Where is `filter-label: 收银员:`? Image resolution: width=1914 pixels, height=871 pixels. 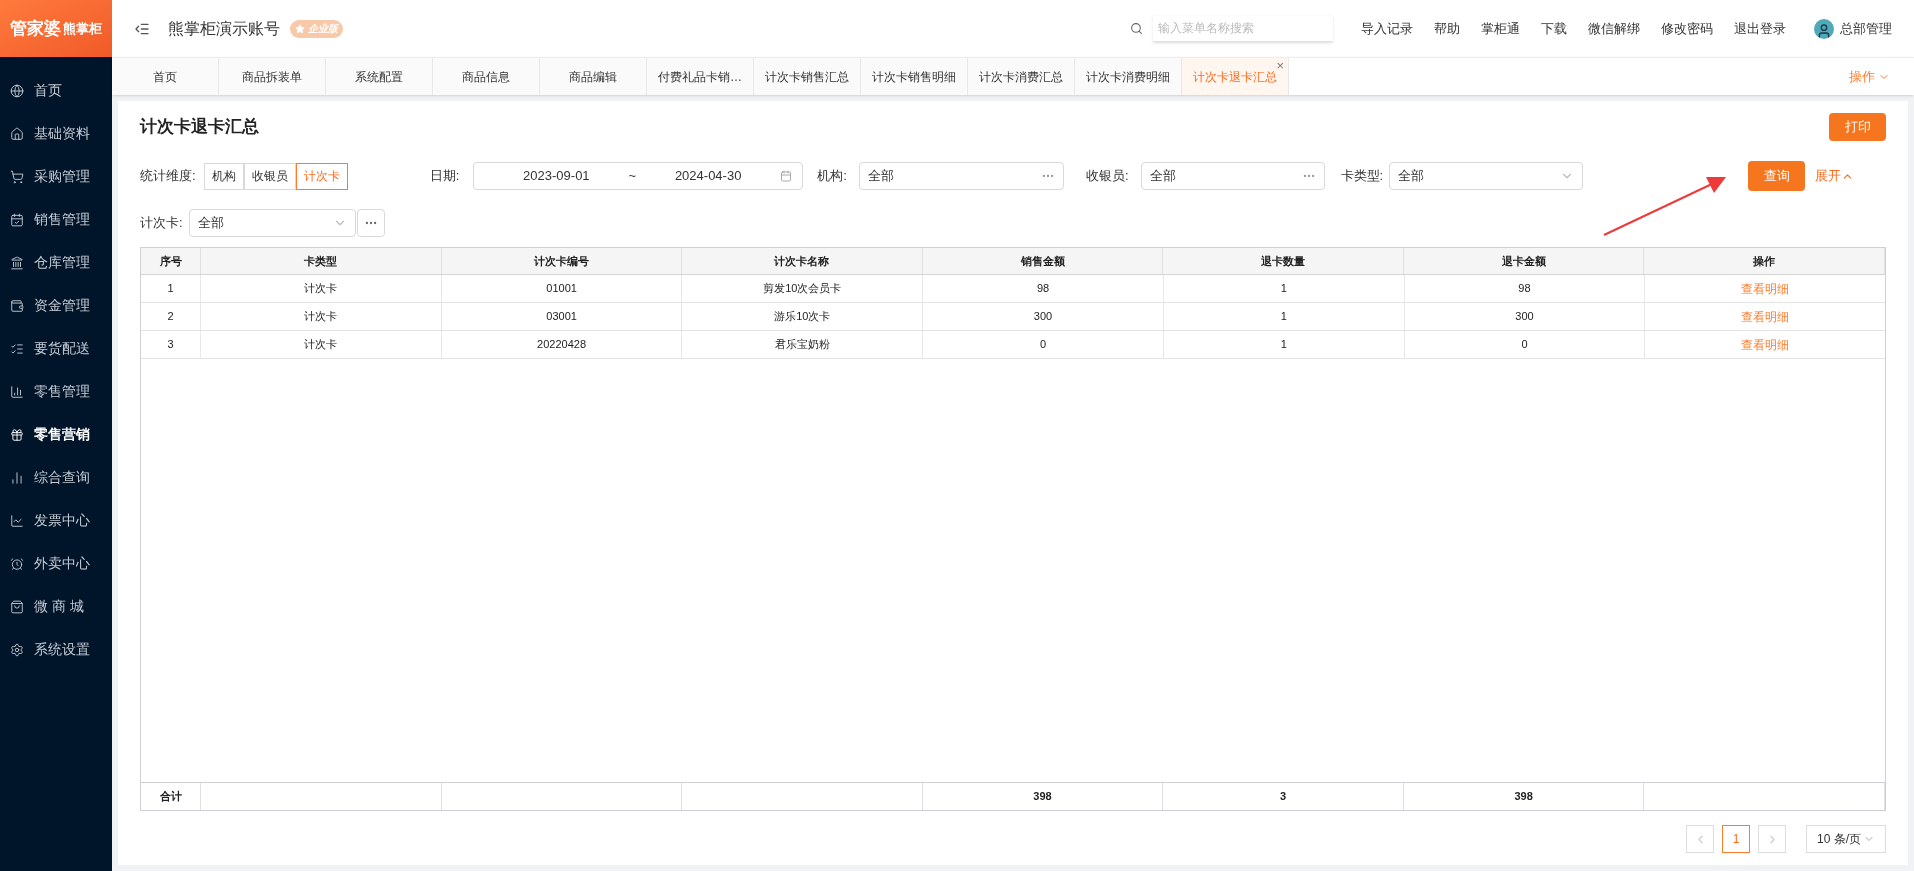
filter-label: 收银员: is located at coordinates (1107, 176).